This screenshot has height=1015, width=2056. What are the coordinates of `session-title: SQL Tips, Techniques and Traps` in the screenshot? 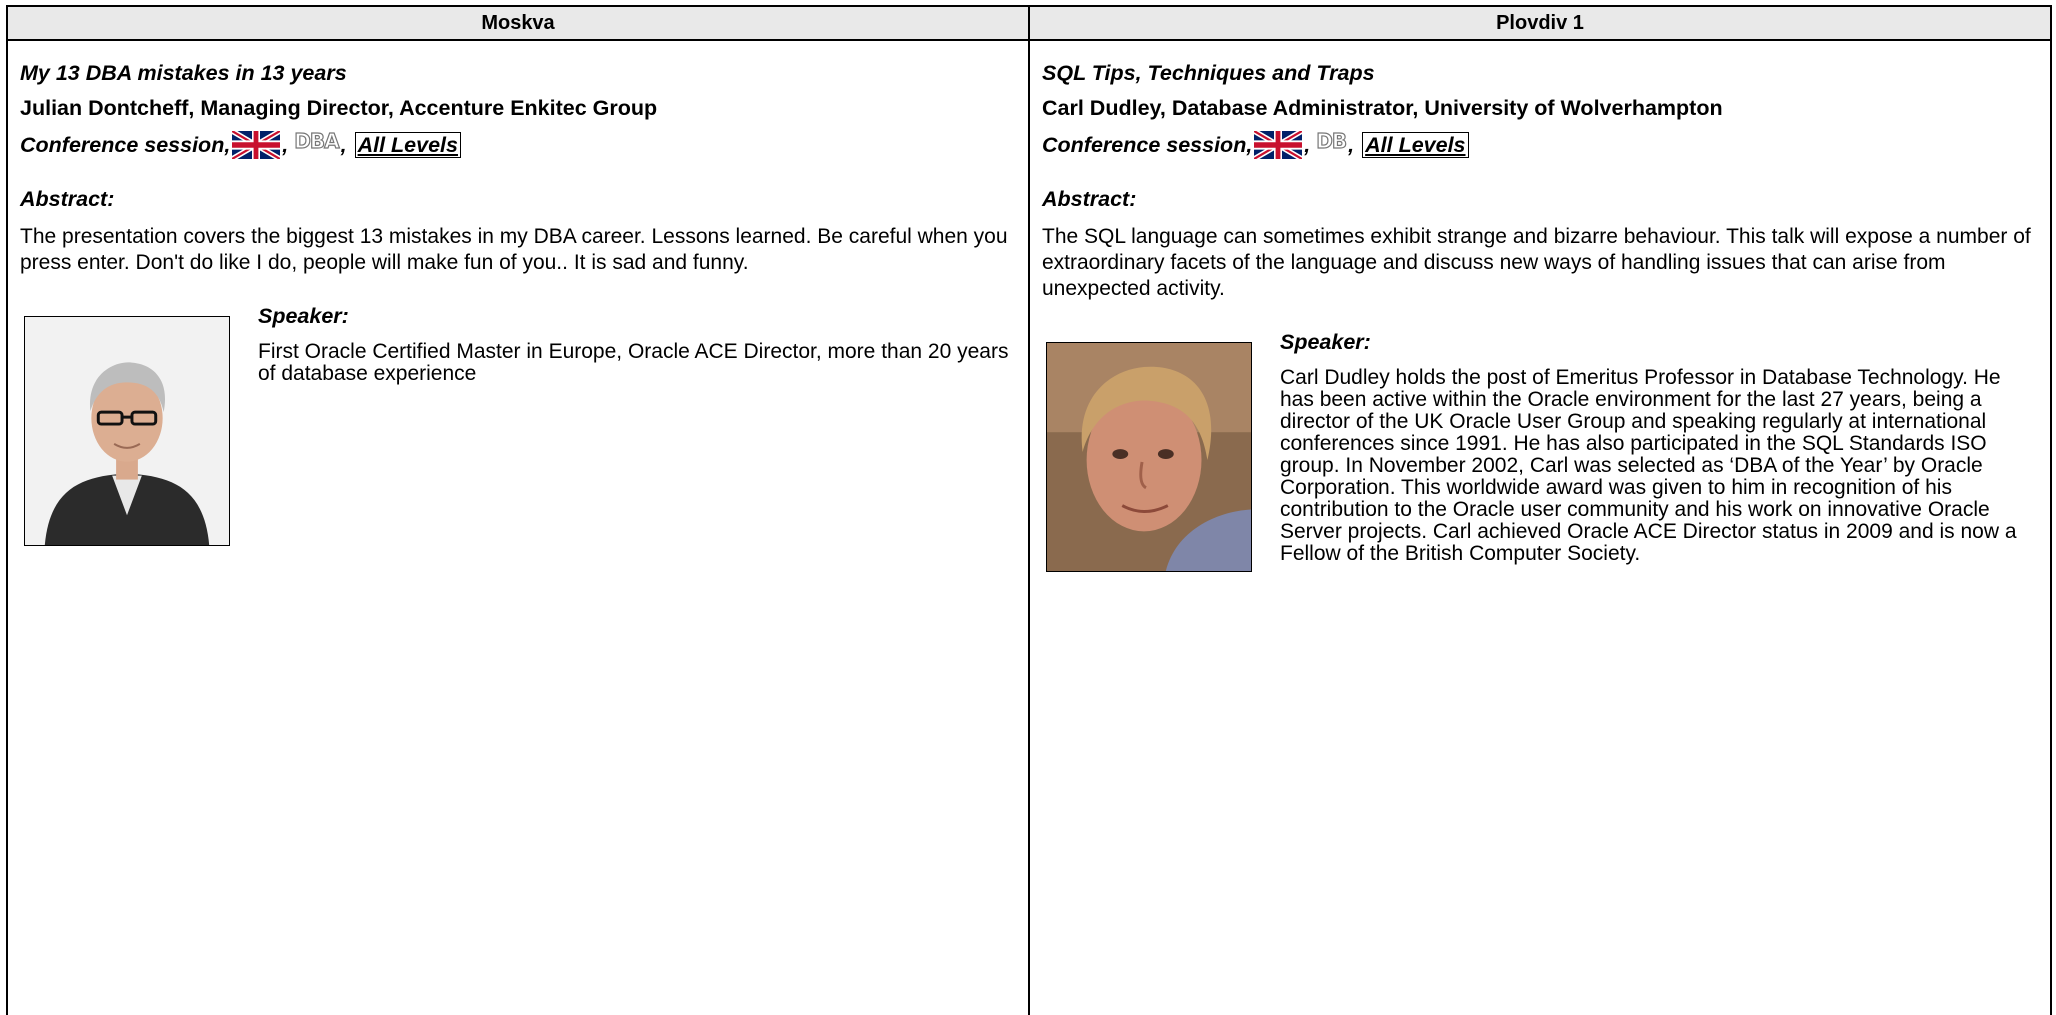 It's located at (1208, 73).